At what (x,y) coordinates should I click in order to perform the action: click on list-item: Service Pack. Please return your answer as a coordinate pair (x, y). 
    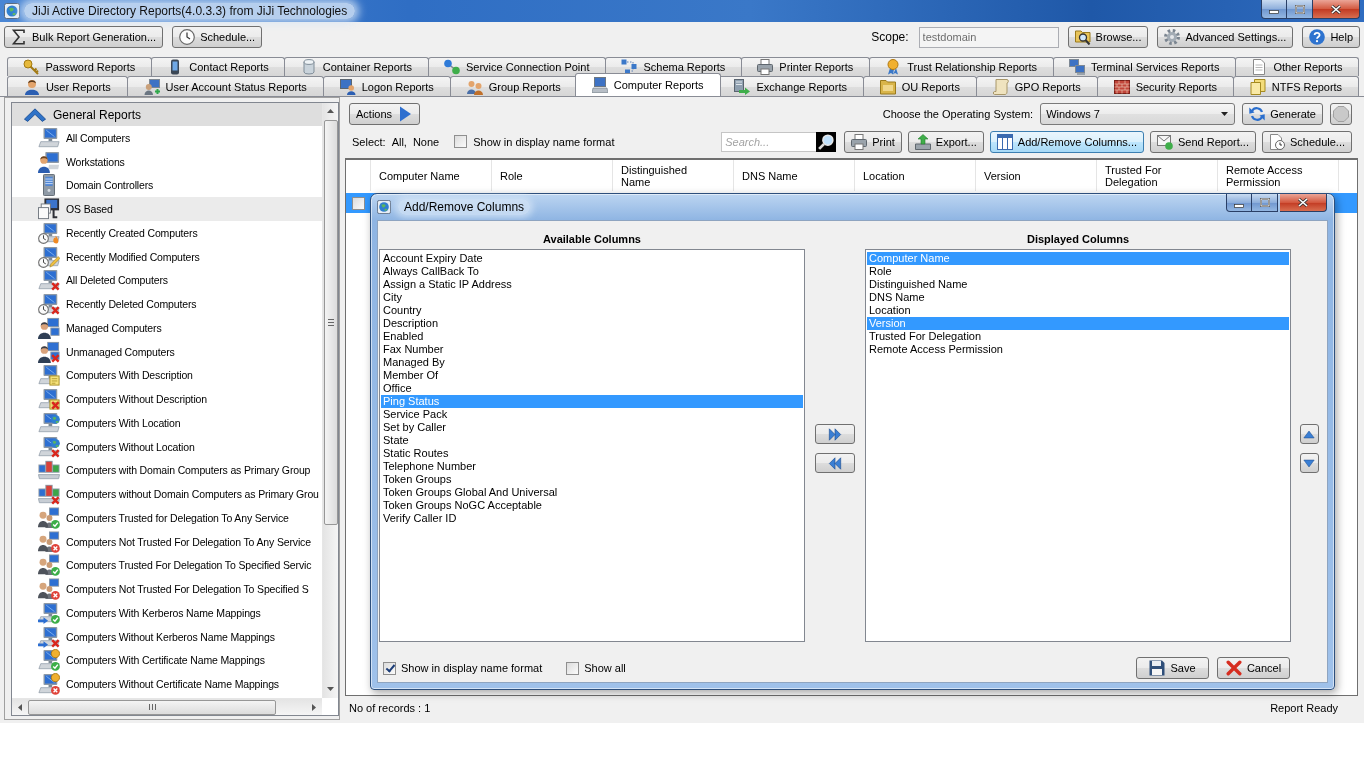
    Looking at the image, I should click on (592, 414).